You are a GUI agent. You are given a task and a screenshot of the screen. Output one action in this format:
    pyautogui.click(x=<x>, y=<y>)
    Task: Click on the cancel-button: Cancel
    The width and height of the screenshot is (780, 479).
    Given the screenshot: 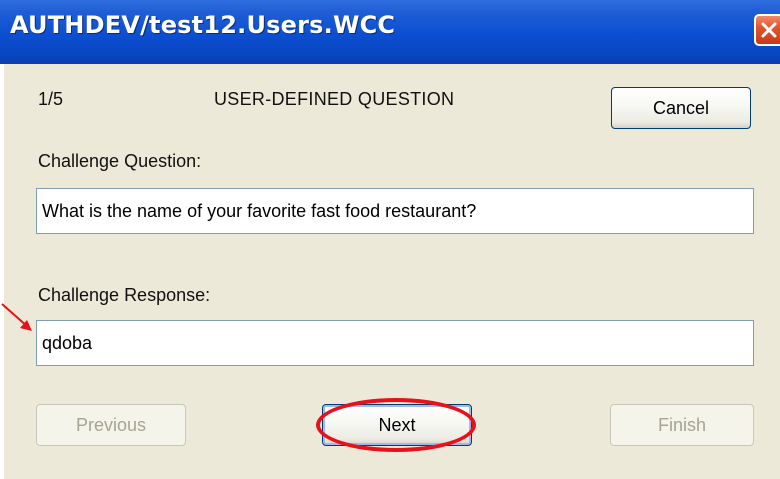 What is the action you would take?
    pyautogui.click(x=681, y=108)
    